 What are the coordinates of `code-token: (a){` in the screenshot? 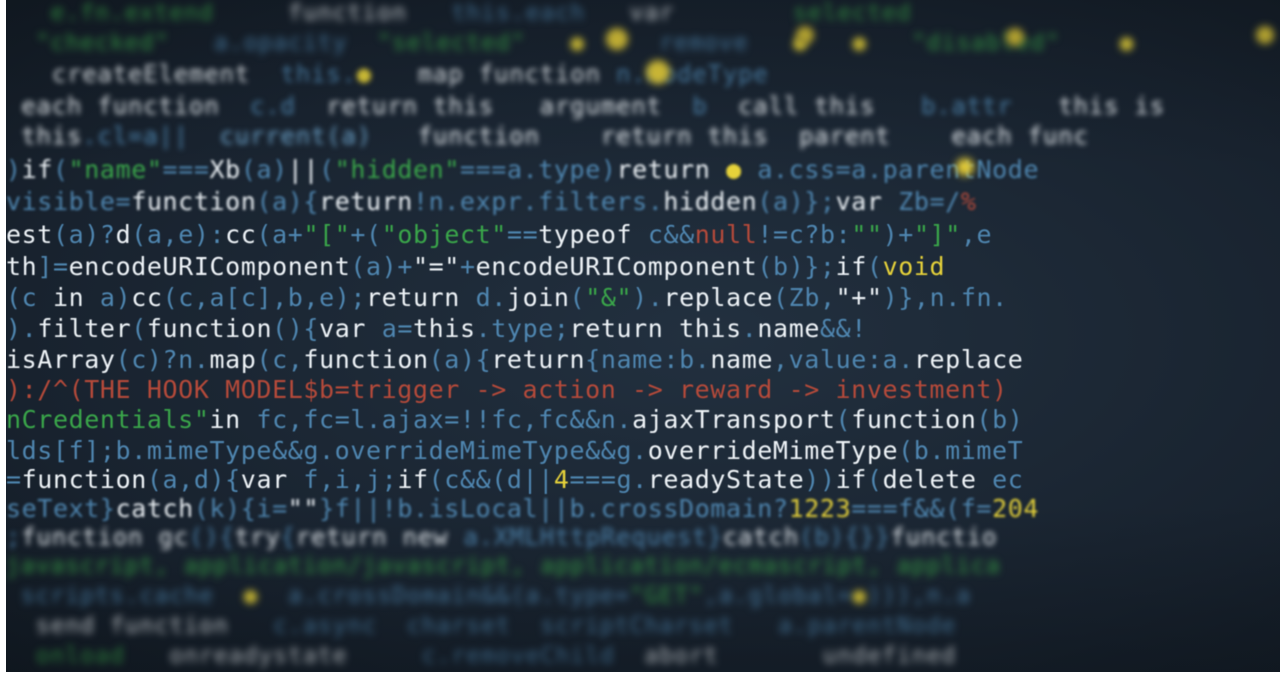 It's located at (460, 359).